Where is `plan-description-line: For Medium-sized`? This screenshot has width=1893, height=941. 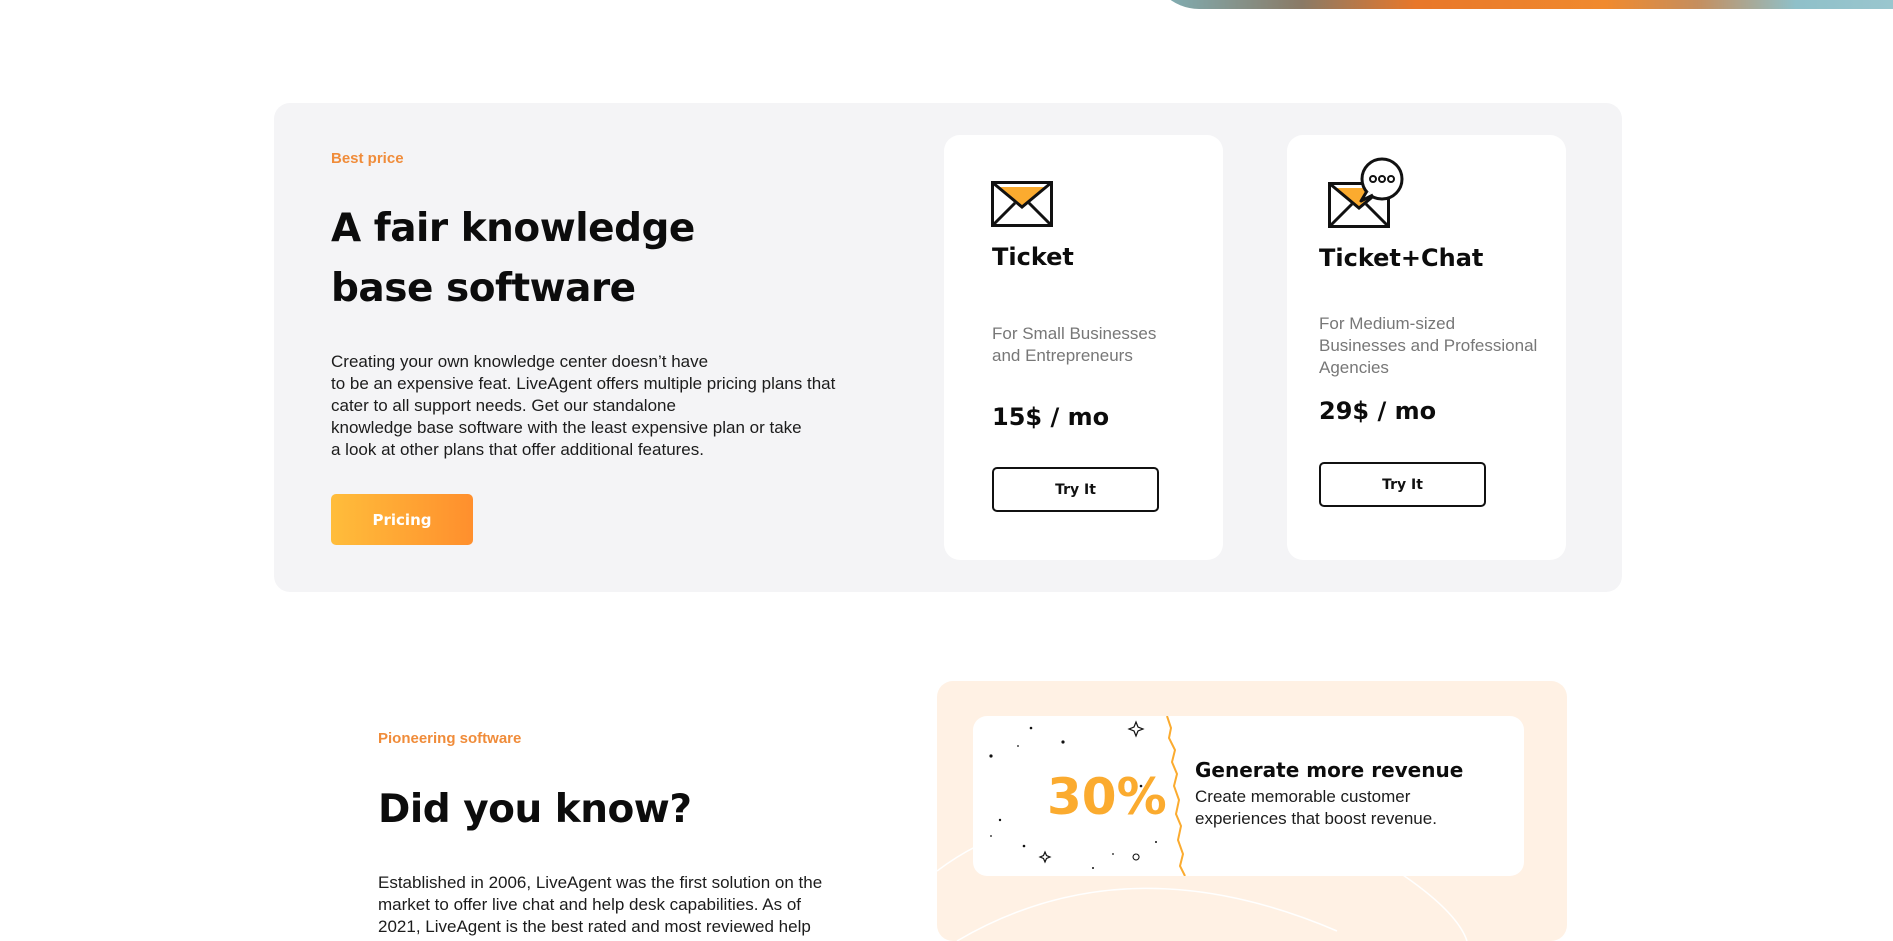
plan-description-line: For Medium-sized is located at coordinates (1387, 323).